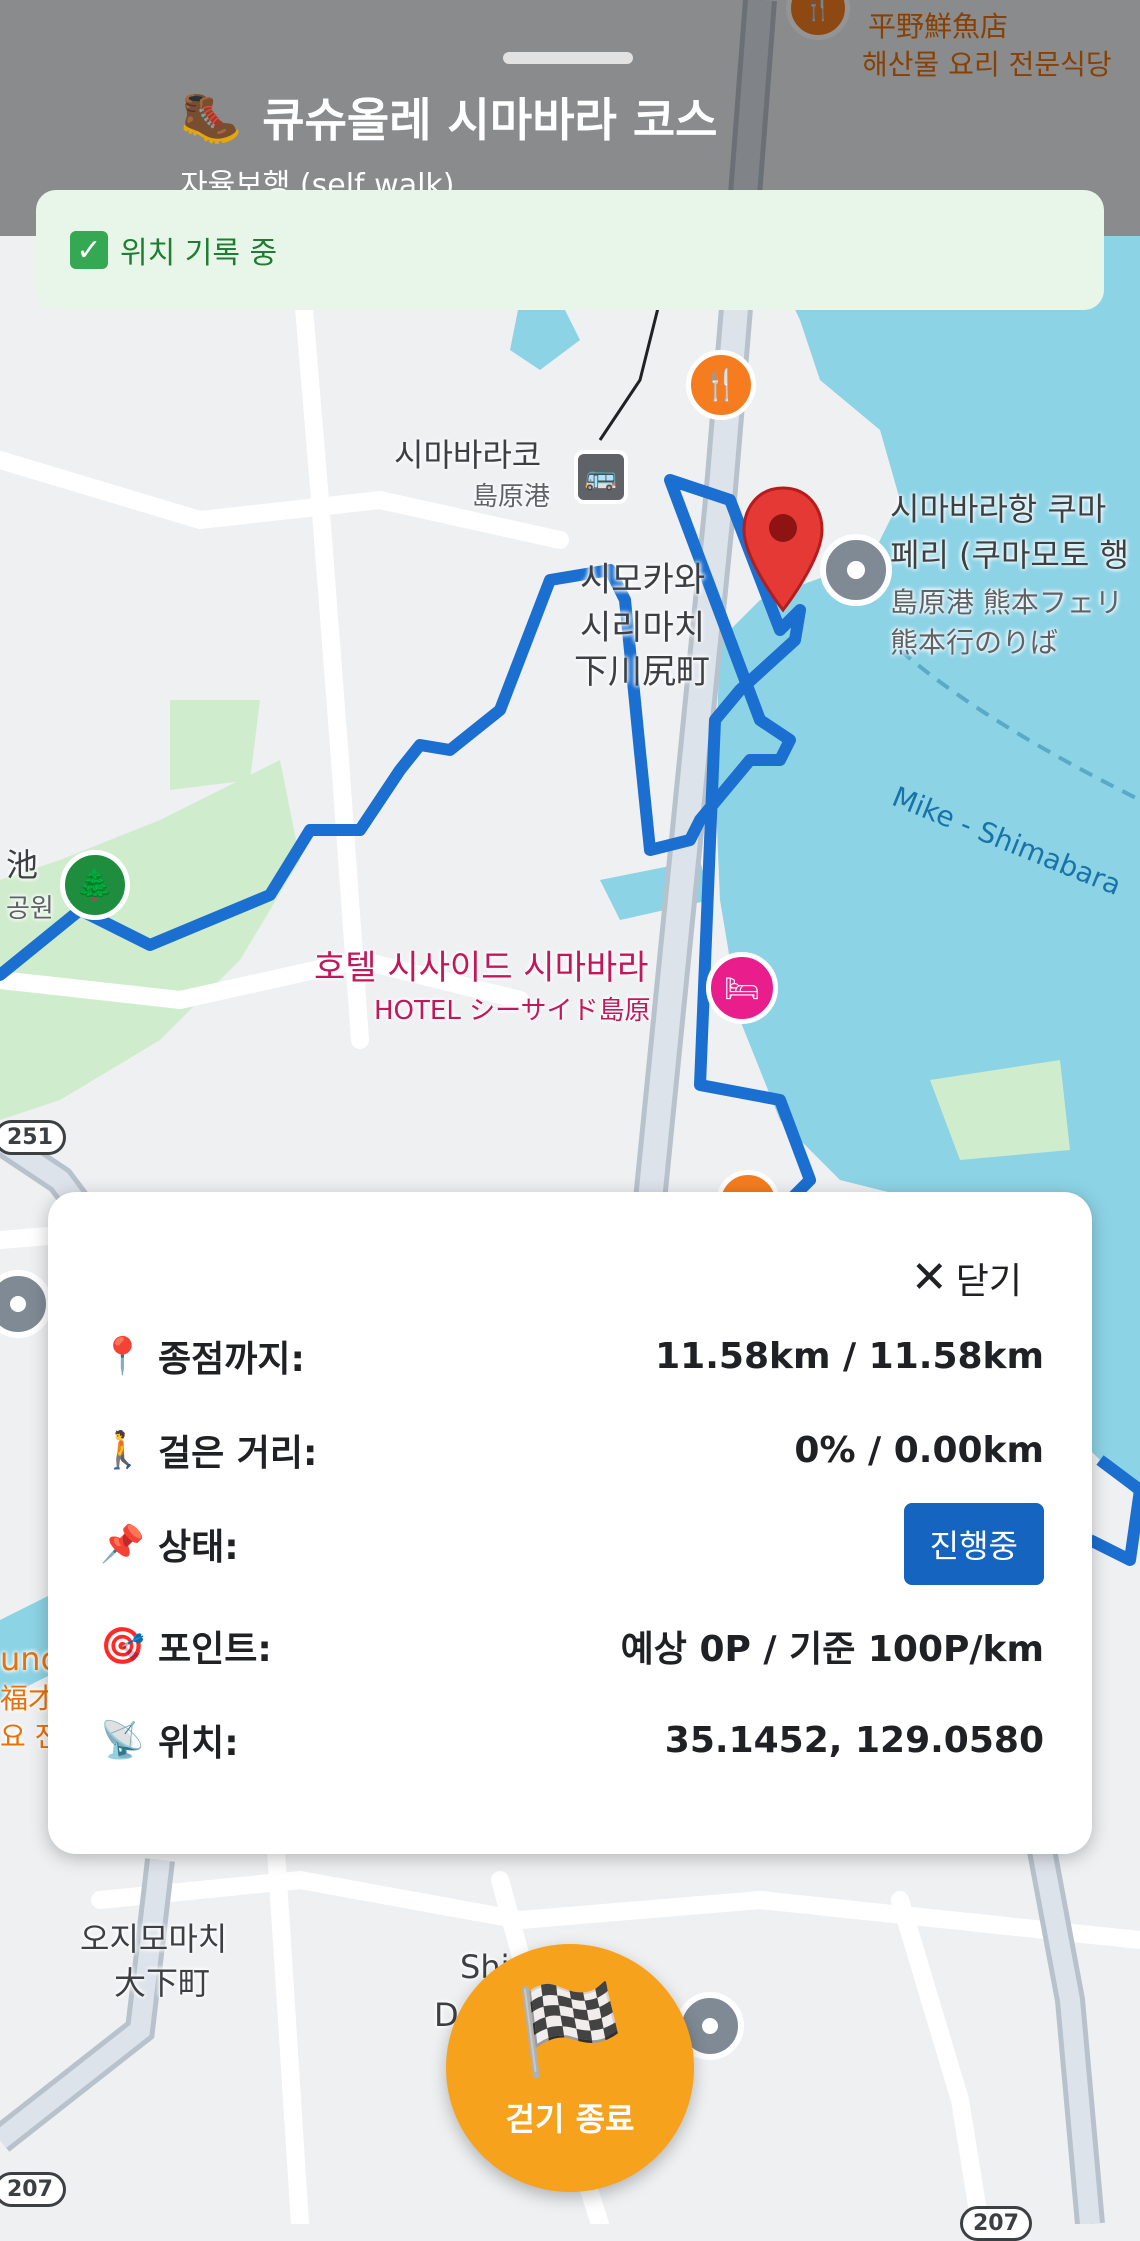 This screenshot has width=1140, height=2241. Describe the element at coordinates (89, 250) in the screenshot. I see `check-box-icon: ✓` at that location.